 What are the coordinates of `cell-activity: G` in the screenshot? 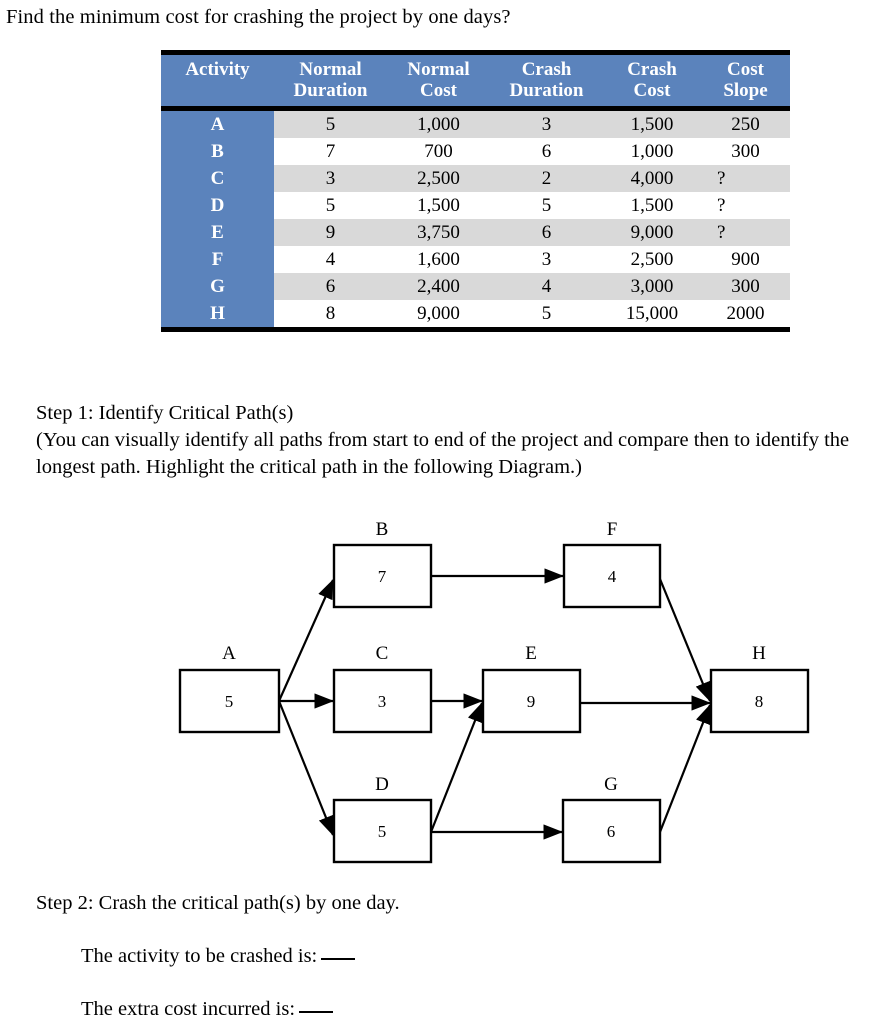 It's located at (217, 286).